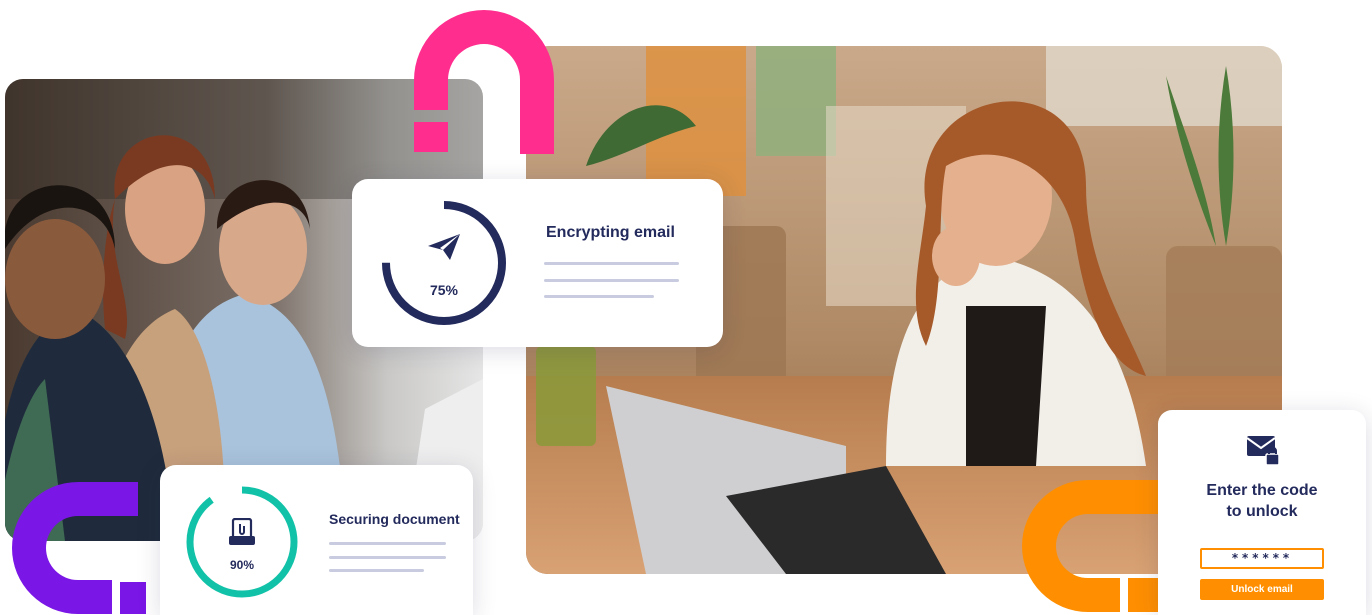  I want to click on orange-c-shape, so click(1092, 546).